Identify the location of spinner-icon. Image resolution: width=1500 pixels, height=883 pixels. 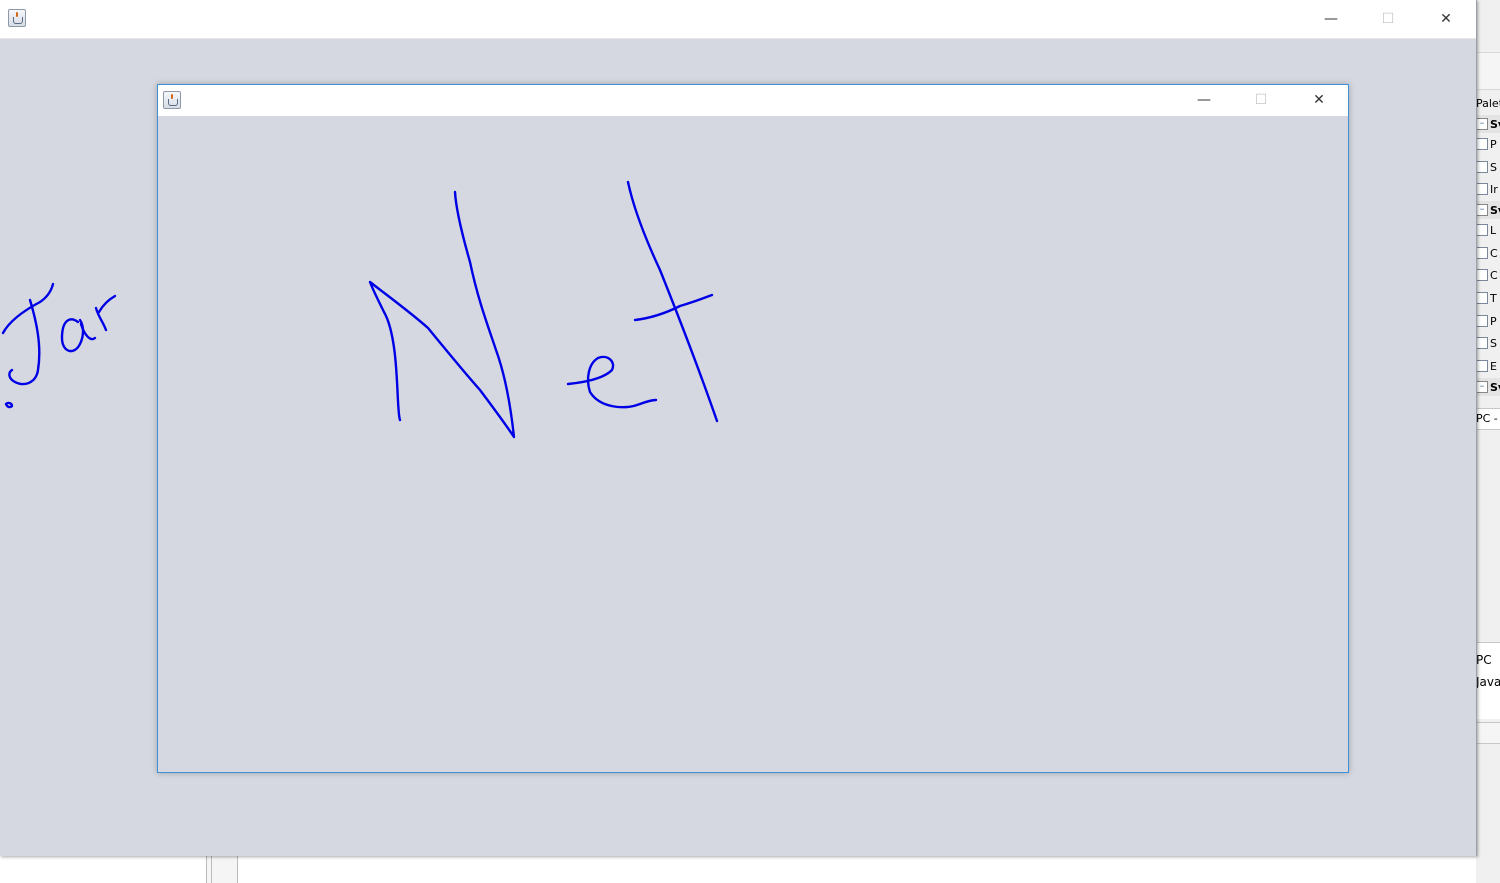
(1482, 343).